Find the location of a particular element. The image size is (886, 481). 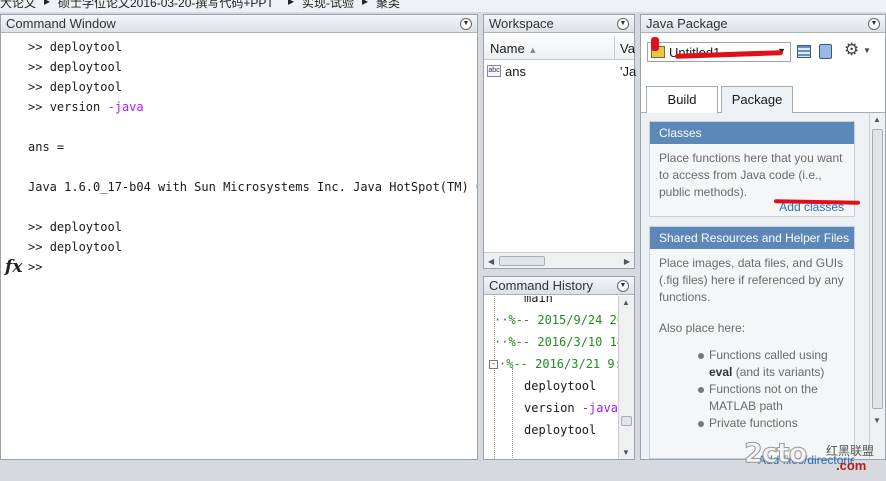

project-settings-icon is located at coordinates (804, 51).